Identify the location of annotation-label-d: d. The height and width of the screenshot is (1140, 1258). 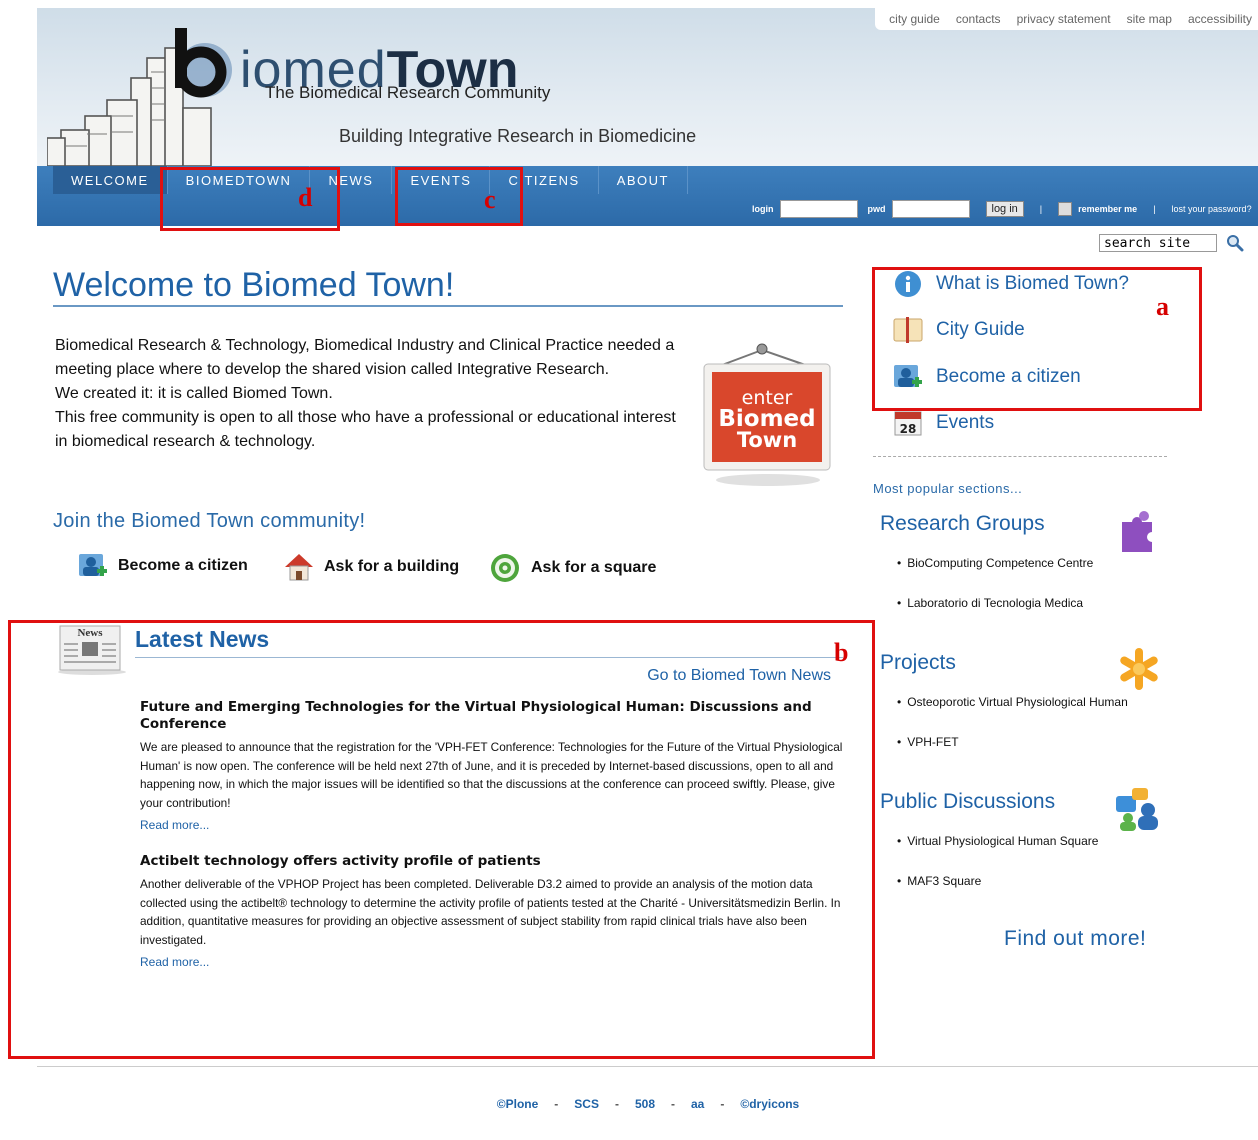
(305, 197).